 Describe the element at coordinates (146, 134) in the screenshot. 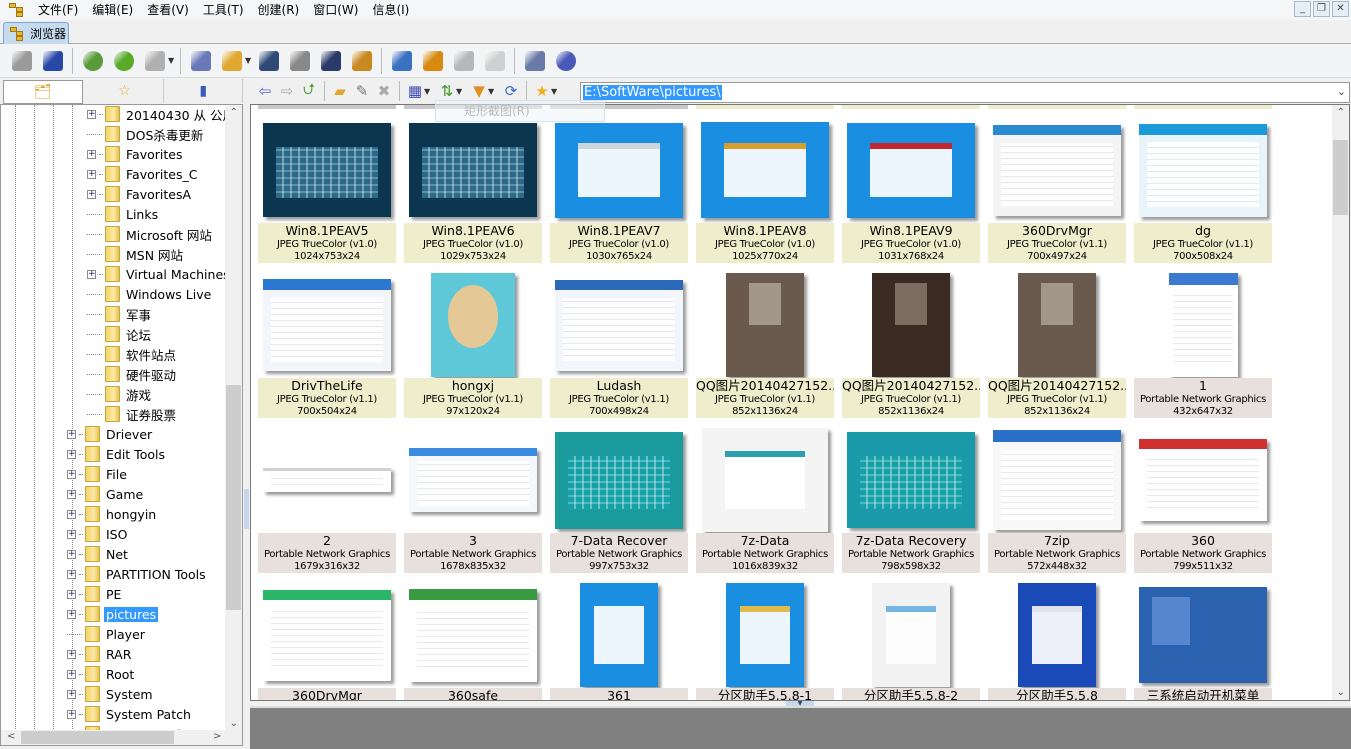

I see `tree-node: DOS杀毒更新` at that location.